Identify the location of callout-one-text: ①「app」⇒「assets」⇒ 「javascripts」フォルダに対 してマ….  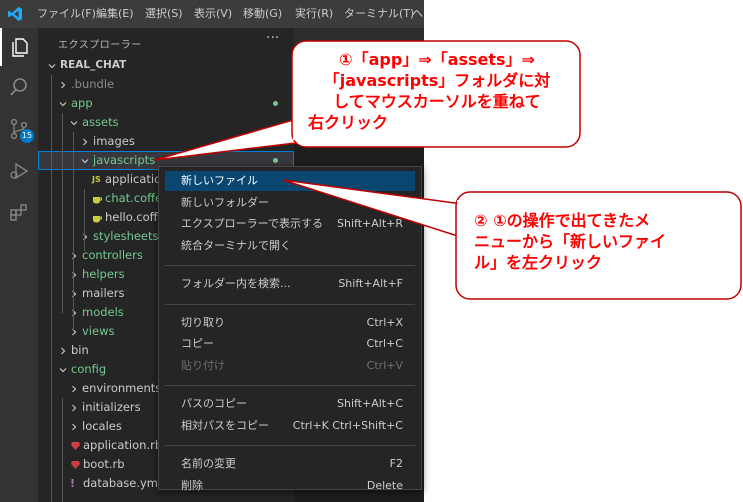
(429, 91).